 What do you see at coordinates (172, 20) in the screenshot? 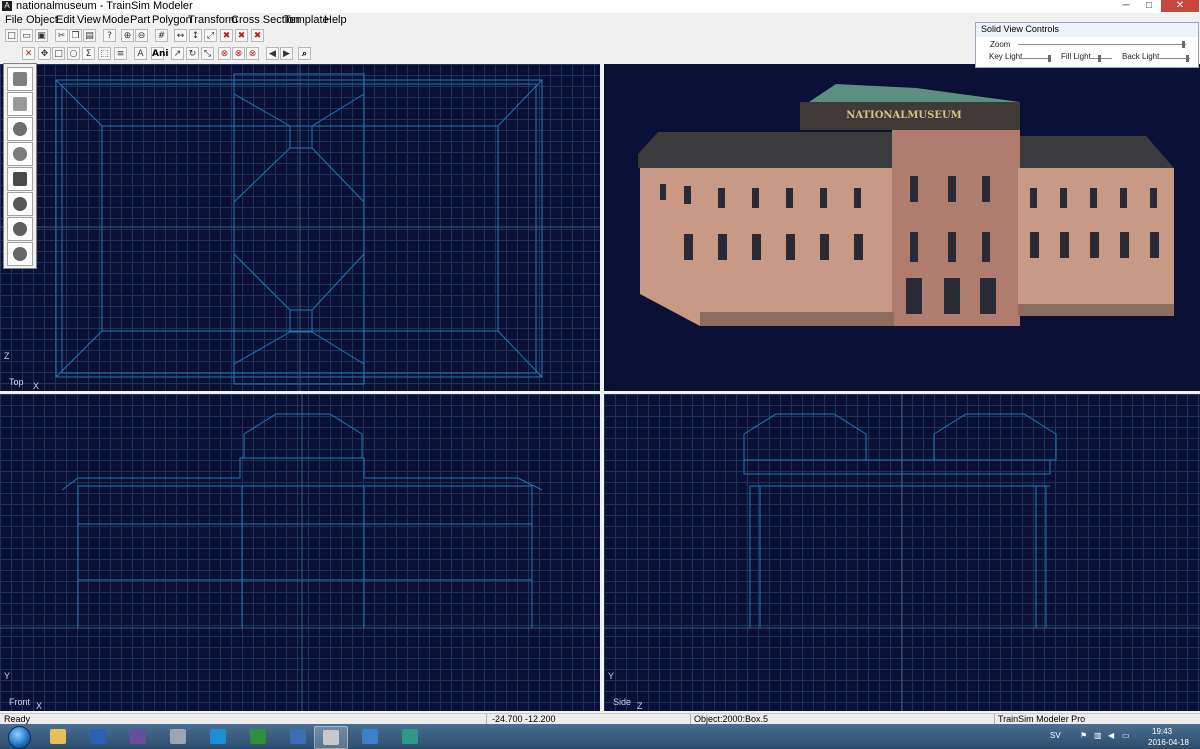
I see `menu-polygon: Polygon` at bounding box center [172, 20].